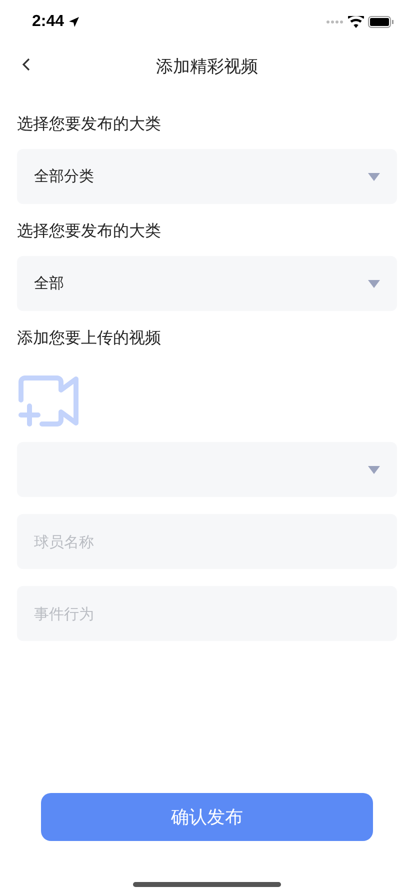 The image size is (414, 896). Describe the element at coordinates (74, 22) in the screenshot. I see `location-arrow-icon` at that location.